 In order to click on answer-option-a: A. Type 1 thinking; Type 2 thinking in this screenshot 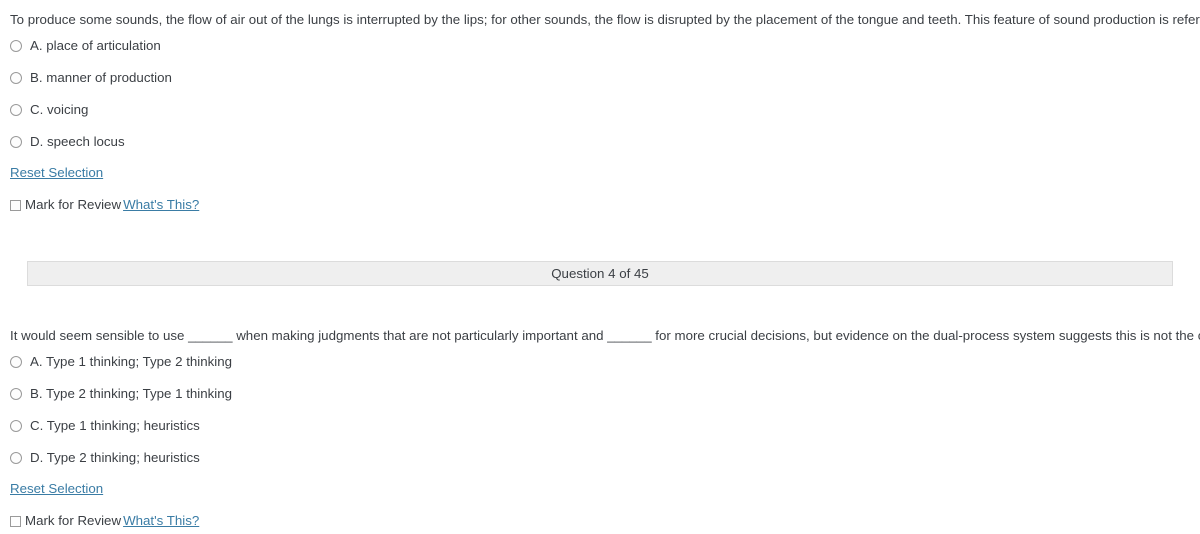, I will do `click(600, 362)`.